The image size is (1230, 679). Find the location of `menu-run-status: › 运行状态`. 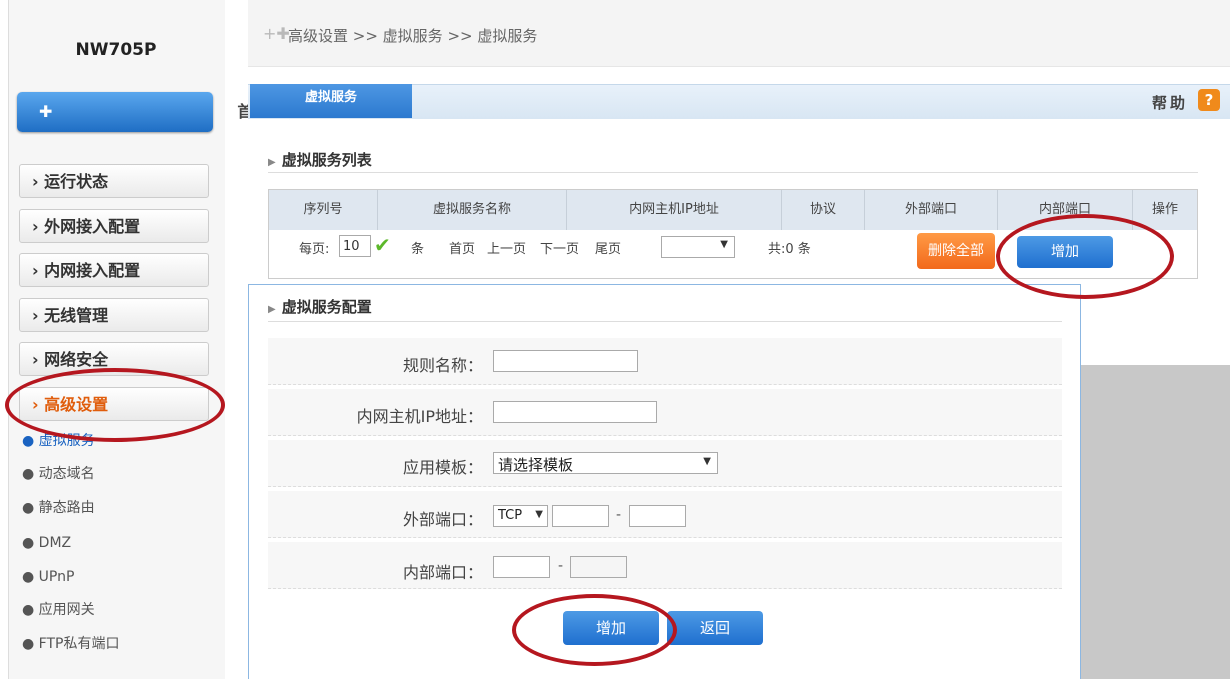

menu-run-status: › 运行状态 is located at coordinates (114, 181).